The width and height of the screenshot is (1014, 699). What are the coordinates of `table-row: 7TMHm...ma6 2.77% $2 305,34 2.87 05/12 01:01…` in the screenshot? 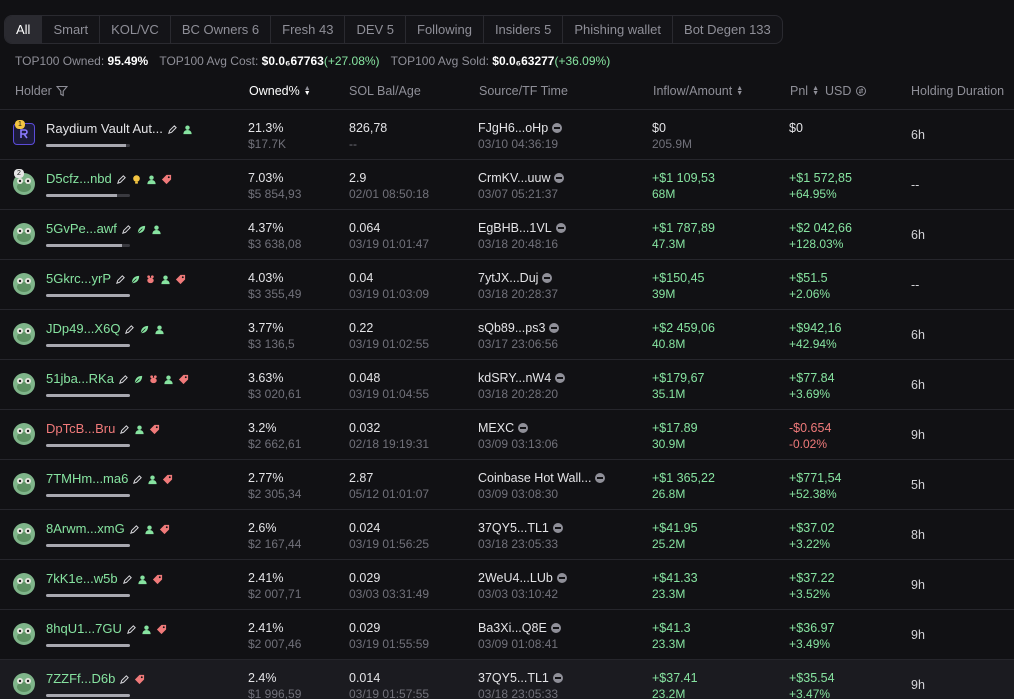 It's located at (507, 485).